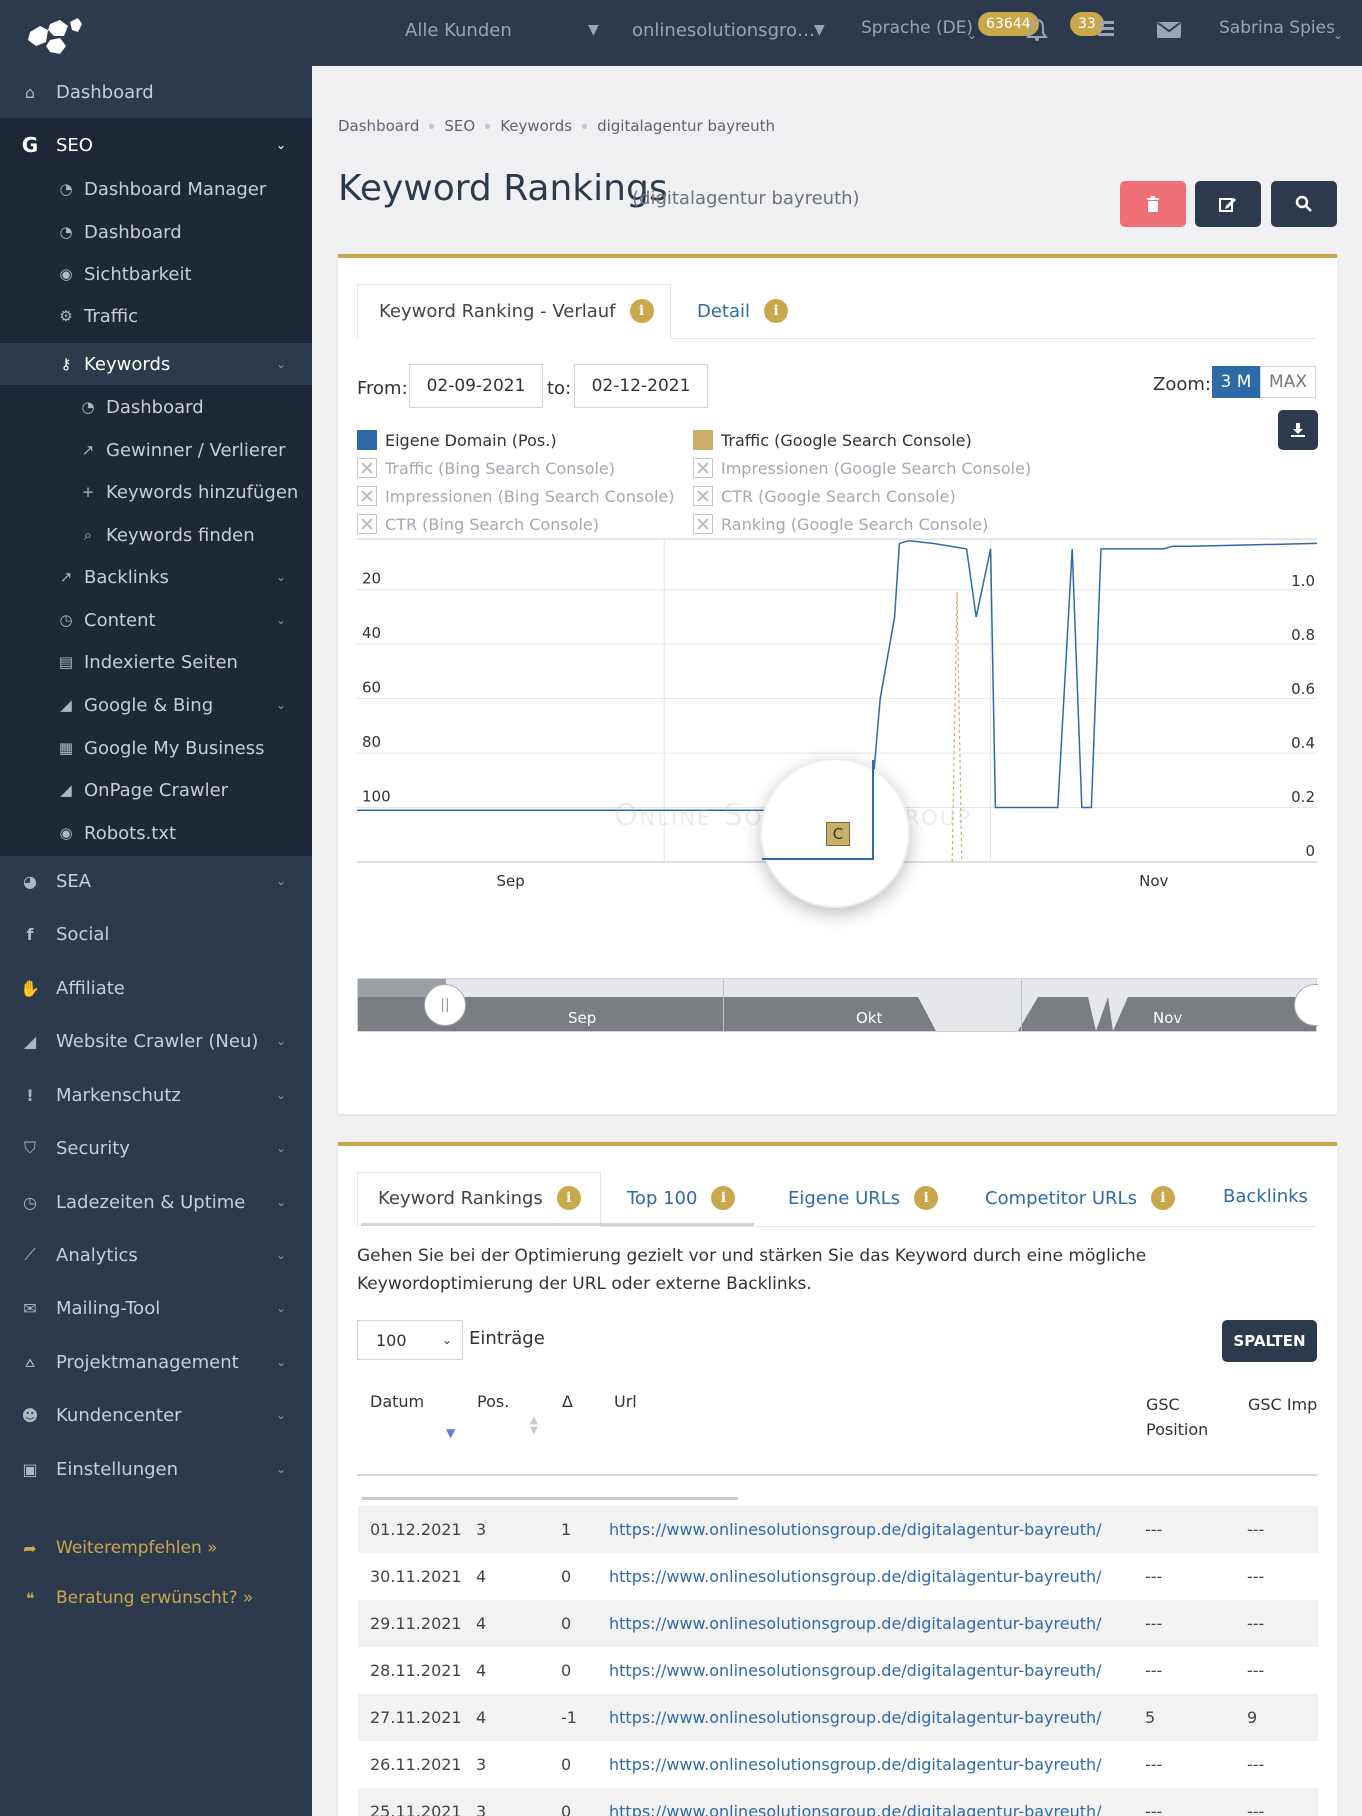 This screenshot has height=1816, width=1362. Describe the element at coordinates (824, 496) in the screenshot. I see `legend-ctr-gsc: CTR (Google Search Console)` at that location.